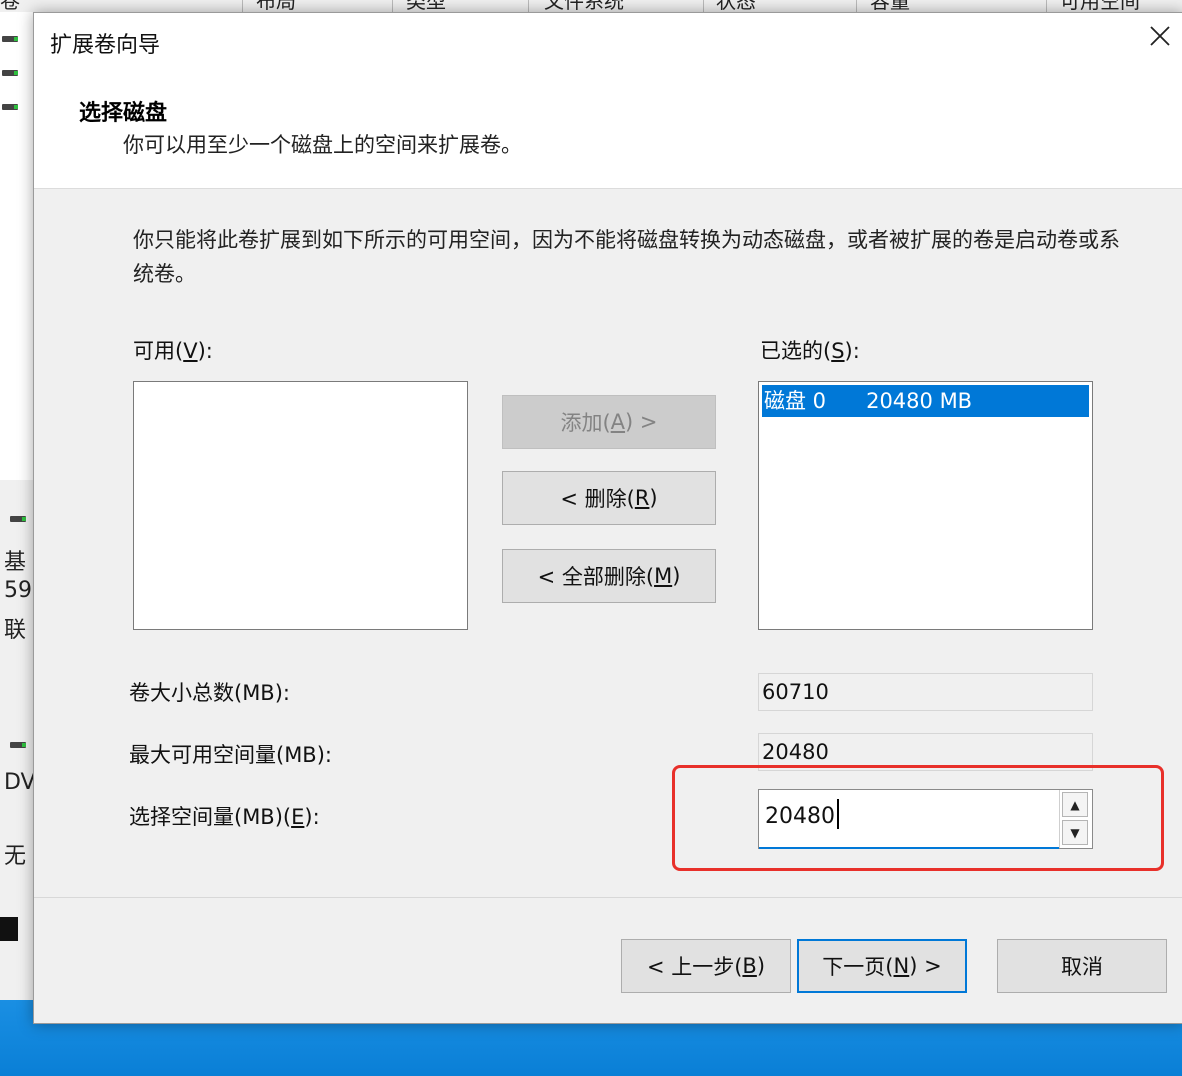 This screenshot has width=1182, height=1076. I want to click on dvd-drive-icon, so click(18, 745).